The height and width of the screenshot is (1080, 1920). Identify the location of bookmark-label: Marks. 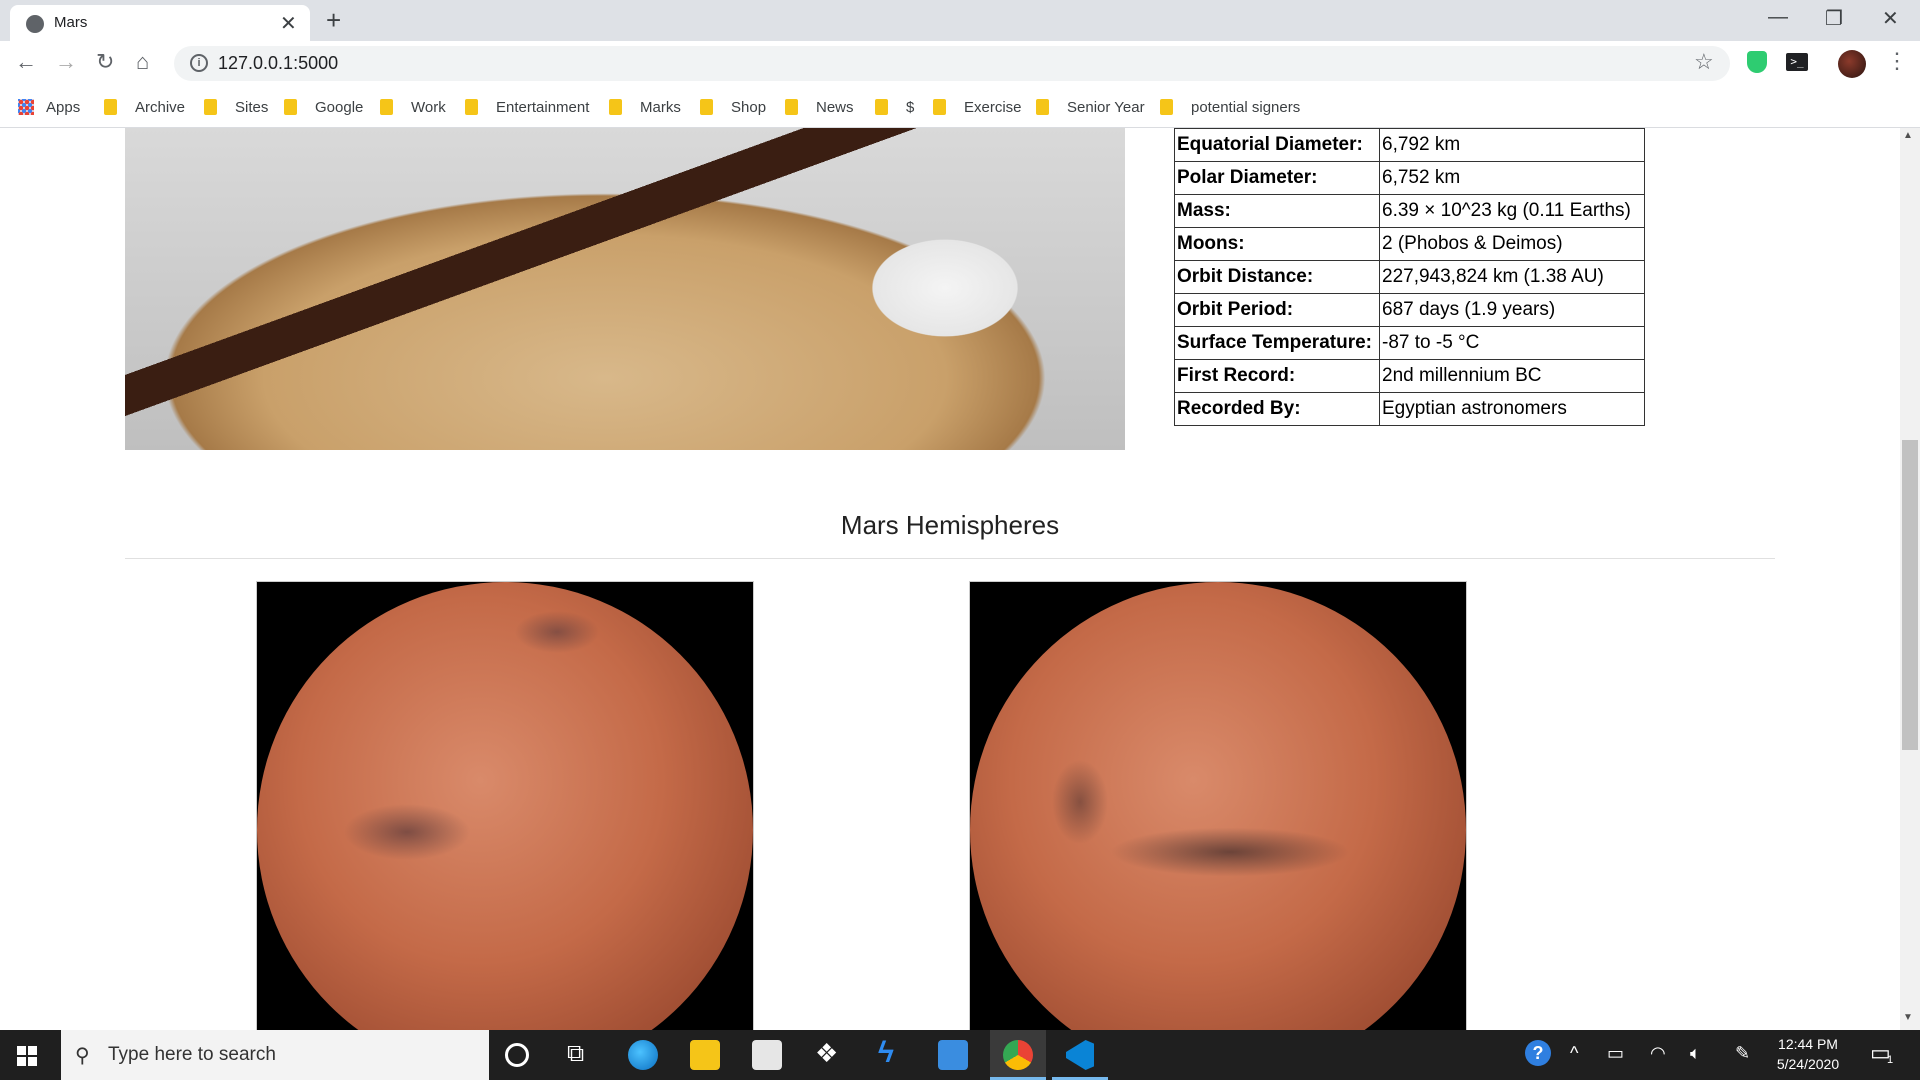
(660, 107).